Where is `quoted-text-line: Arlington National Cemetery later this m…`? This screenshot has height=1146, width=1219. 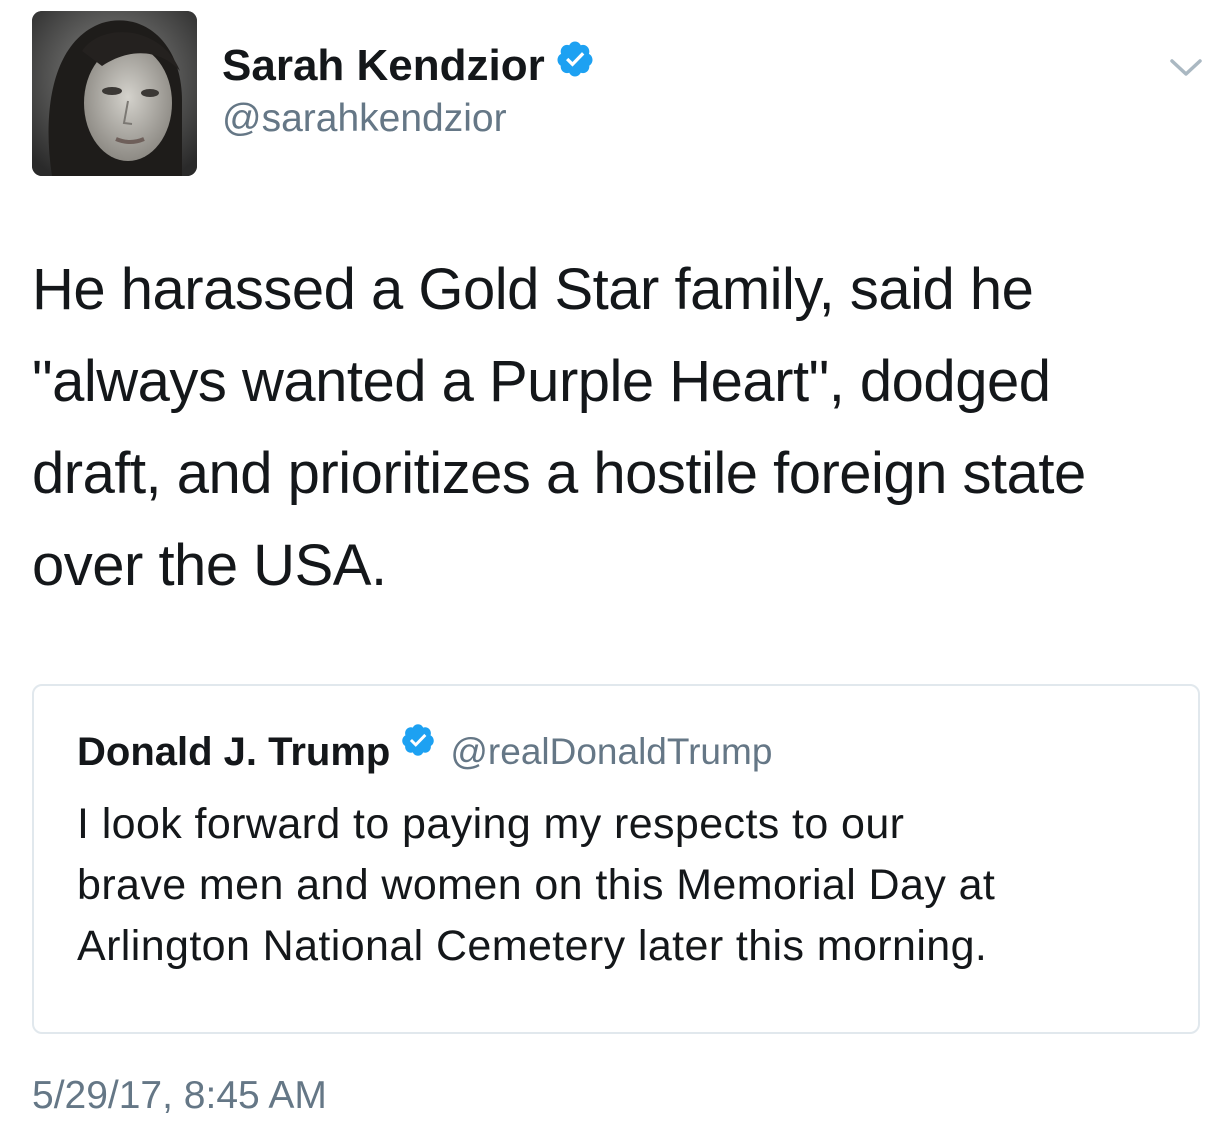 quoted-text-line: Arlington National Cemetery later this m… is located at coordinates (532, 946).